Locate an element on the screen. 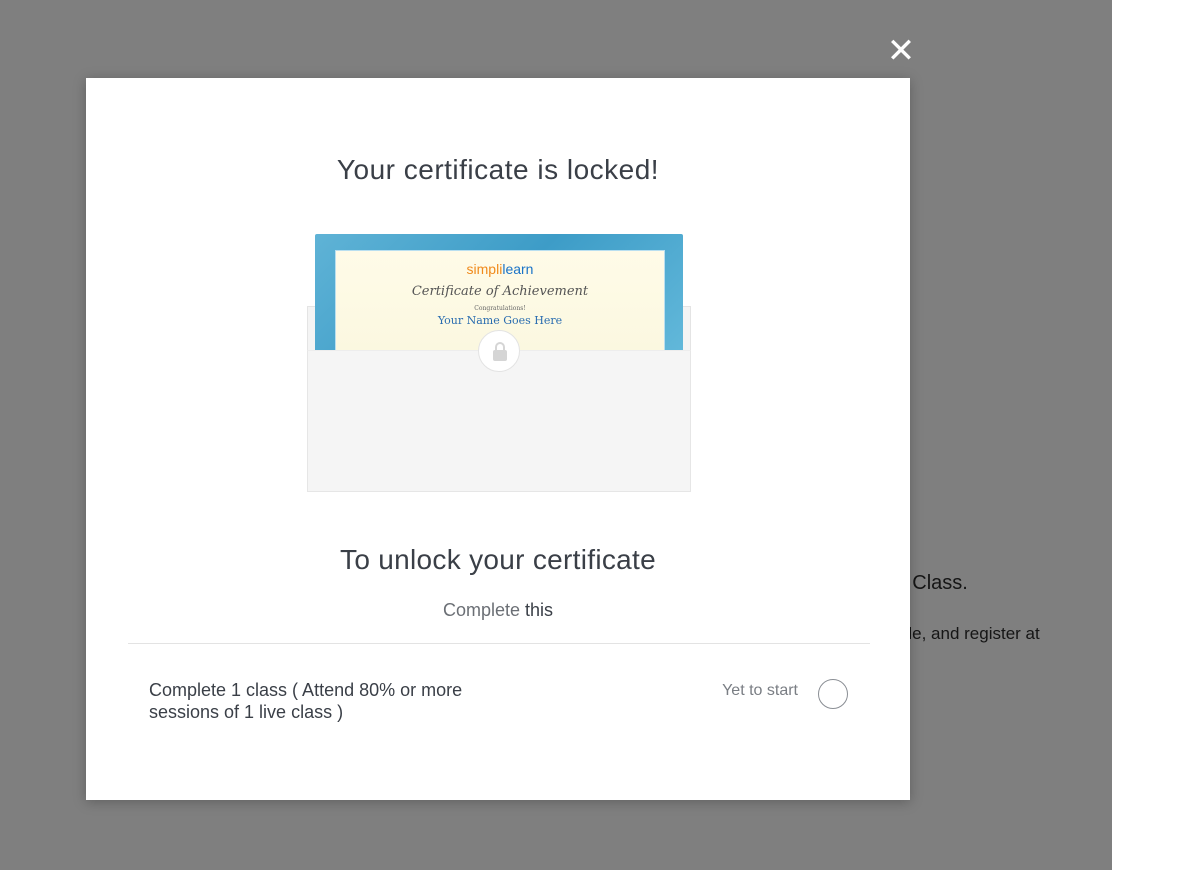 The width and height of the screenshot is (1200, 870). certificate-logo: simplilearn is located at coordinates (500, 269).